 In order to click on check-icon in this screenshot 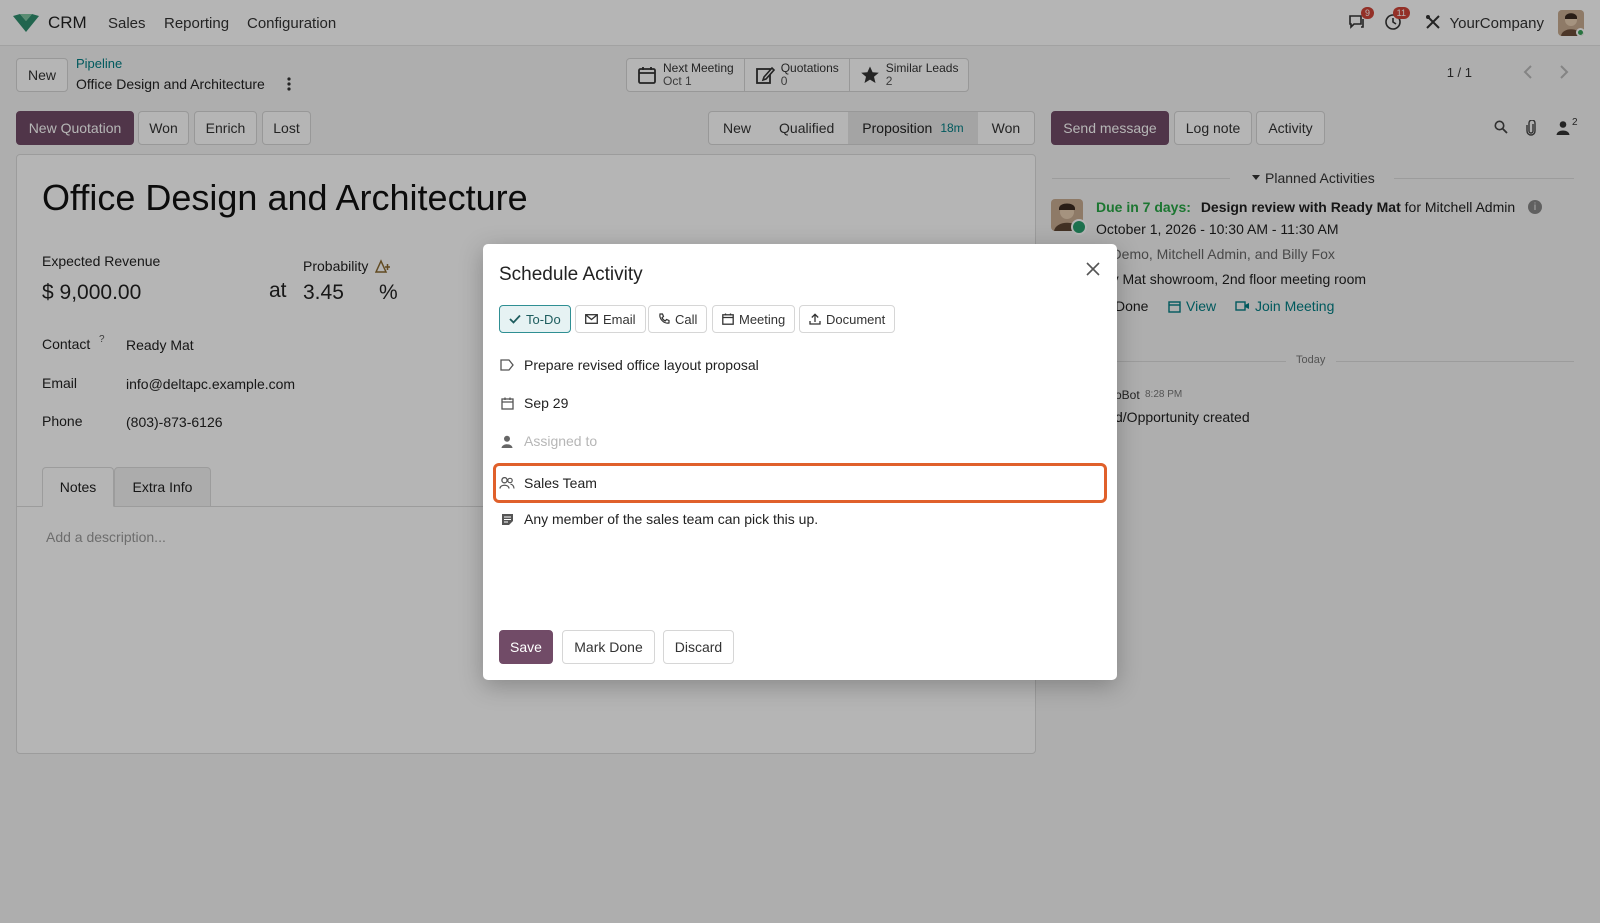, I will do `click(515, 319)`.